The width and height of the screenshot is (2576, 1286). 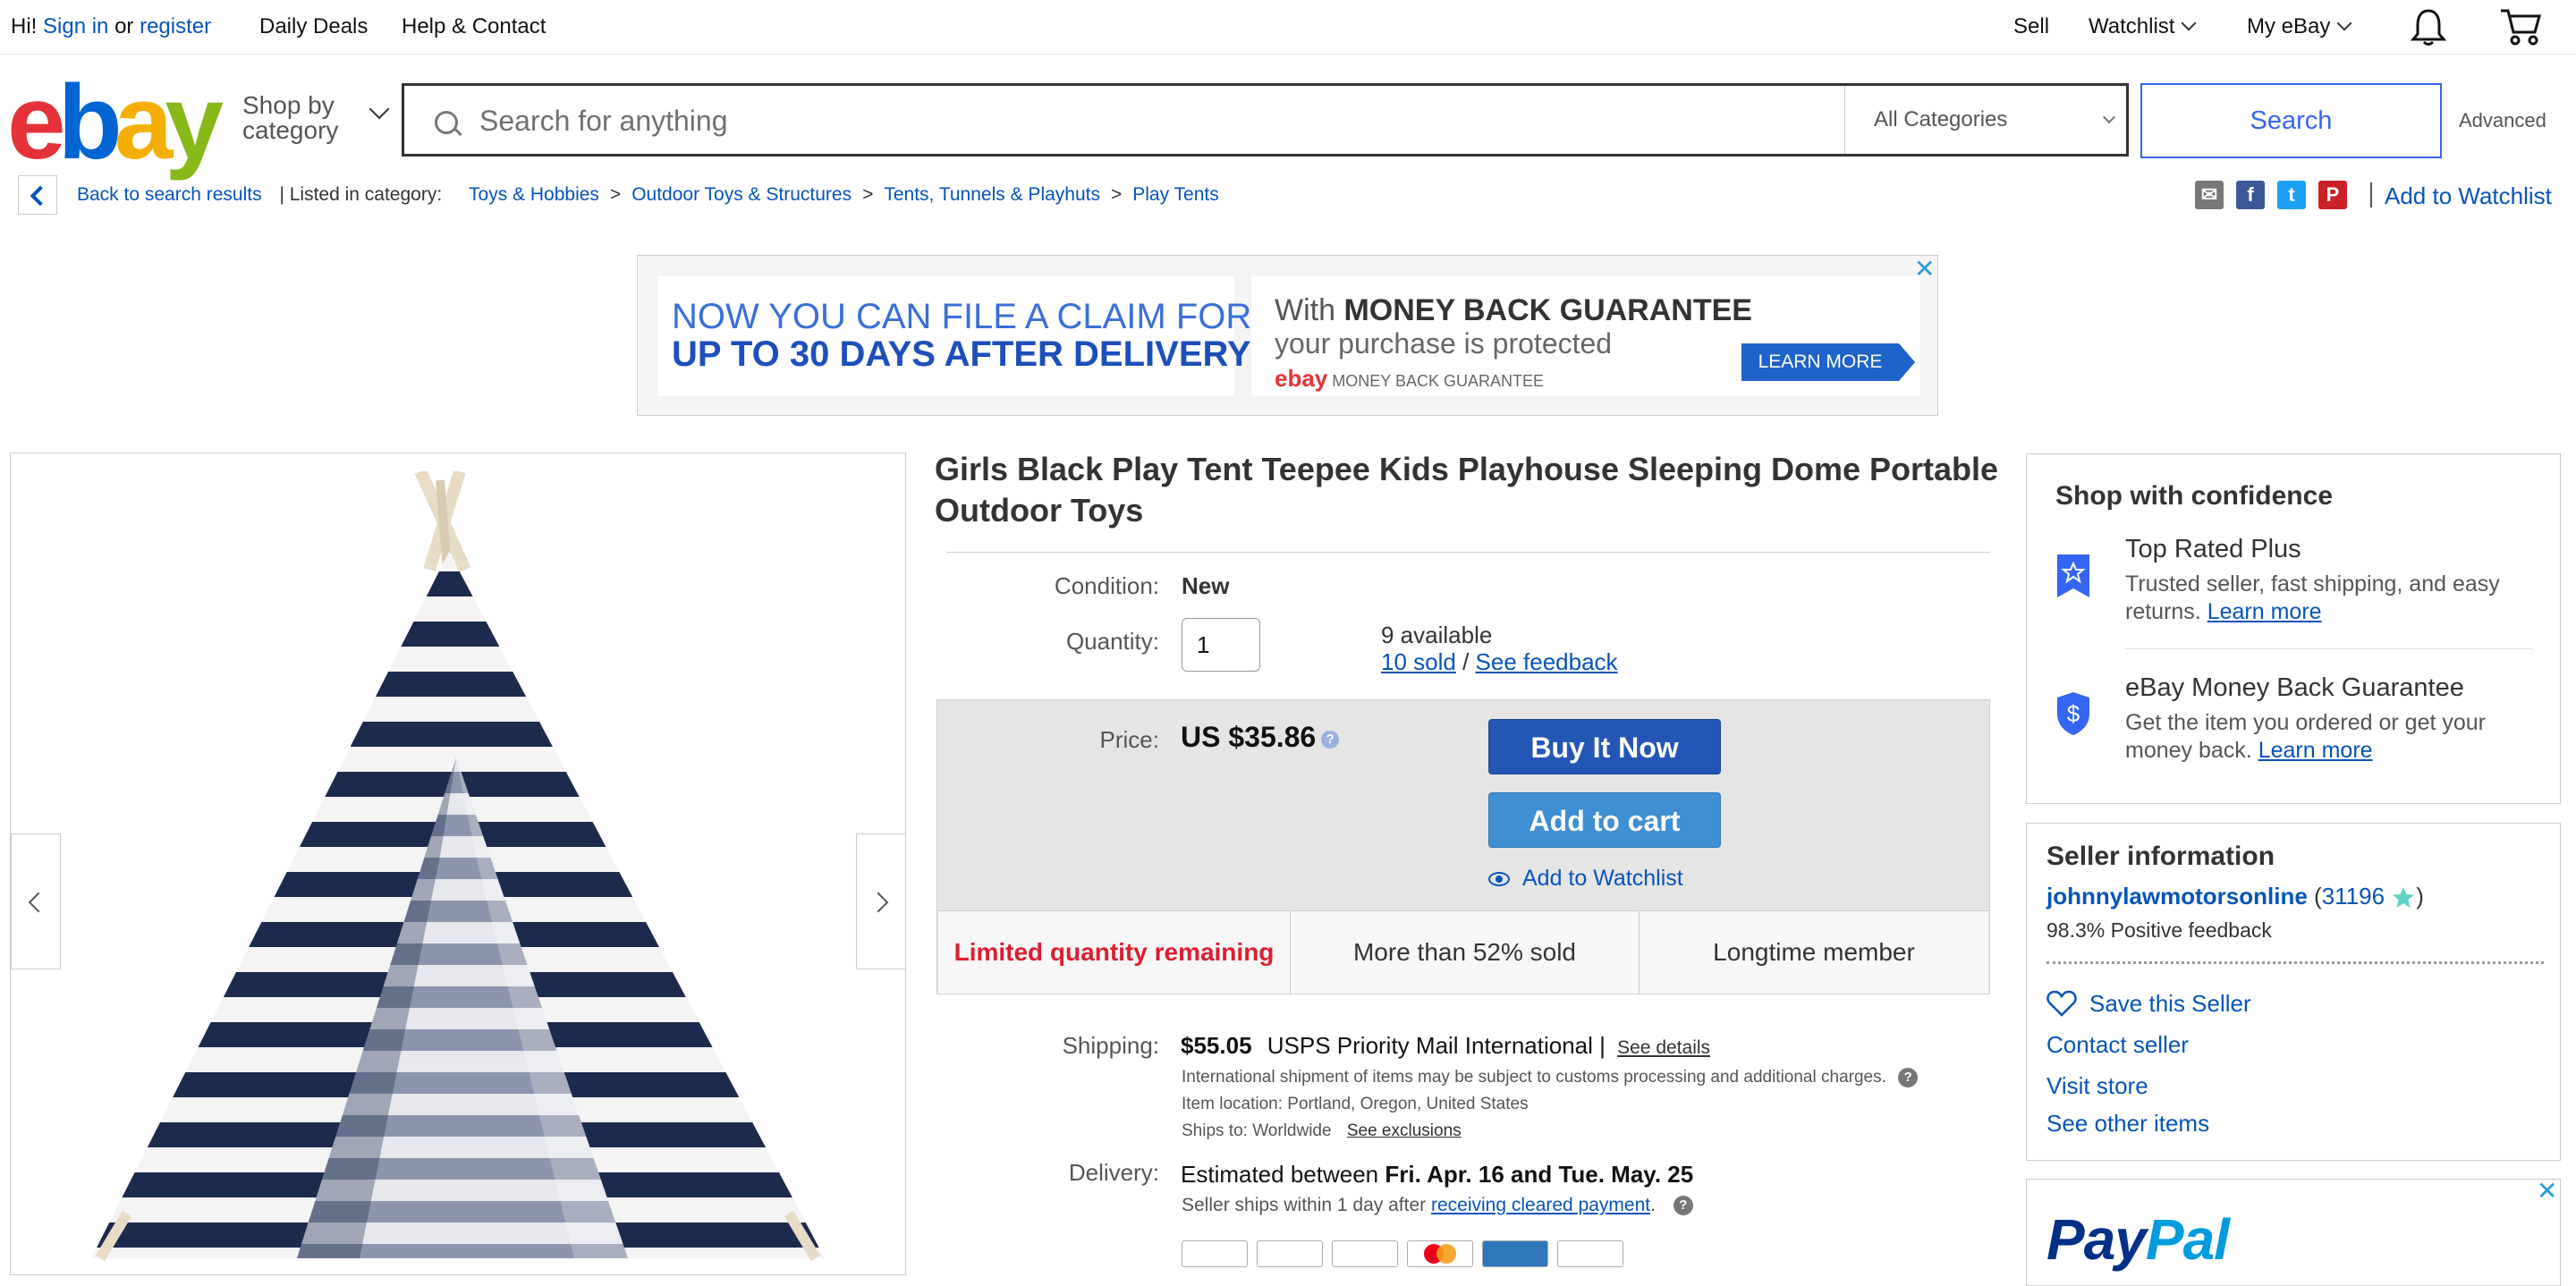 What do you see at coordinates (194, 122) in the screenshot?
I see `logo-y: y` at bounding box center [194, 122].